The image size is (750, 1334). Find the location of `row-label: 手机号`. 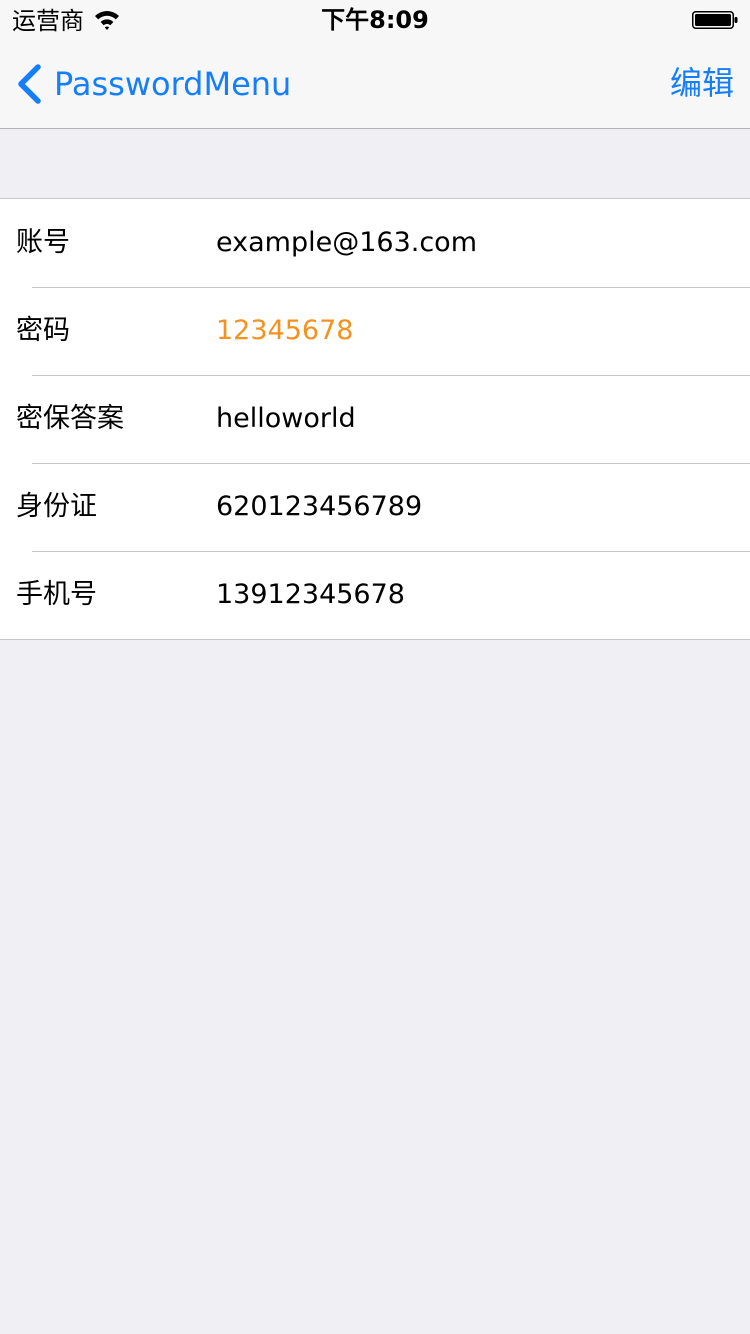

row-label: 手机号 is located at coordinates (56, 594).